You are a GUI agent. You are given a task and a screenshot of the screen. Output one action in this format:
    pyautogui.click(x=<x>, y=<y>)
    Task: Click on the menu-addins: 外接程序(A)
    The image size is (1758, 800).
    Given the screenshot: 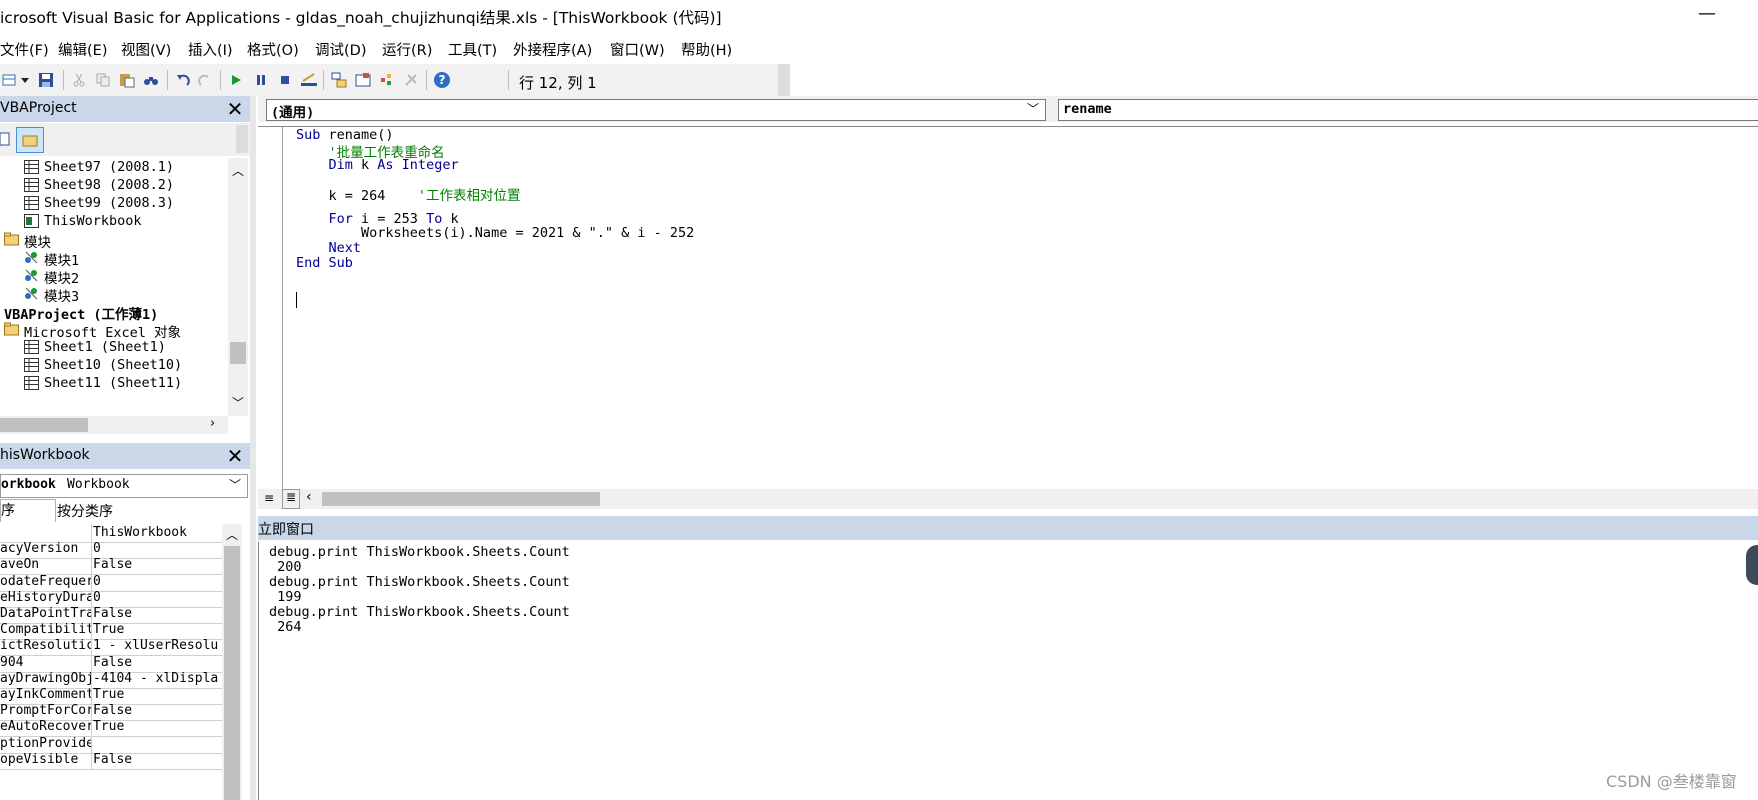 What is the action you would take?
    pyautogui.click(x=552, y=49)
    